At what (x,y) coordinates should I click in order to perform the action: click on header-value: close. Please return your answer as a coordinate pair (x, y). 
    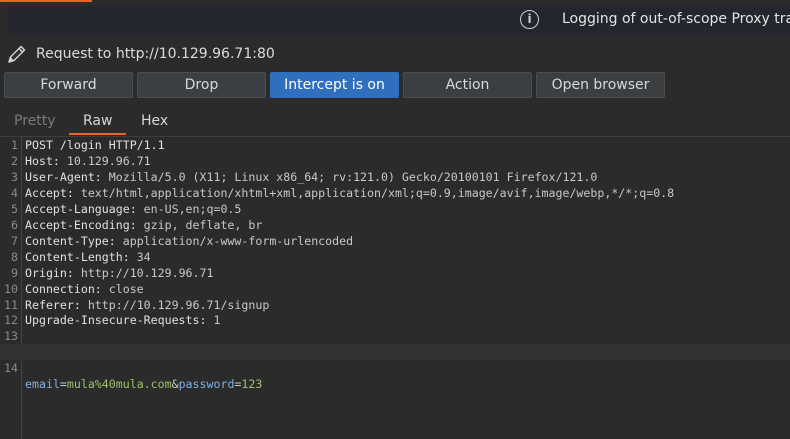
    Looking at the image, I should click on (126, 288).